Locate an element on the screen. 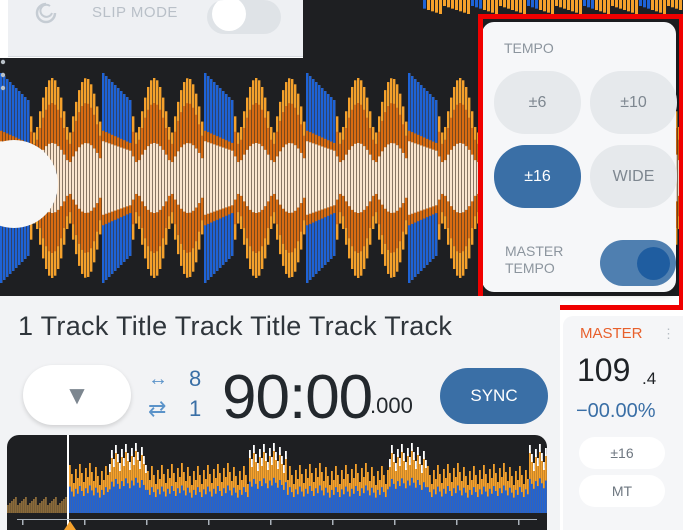  loop-count-value: 1 is located at coordinates (195, 409).